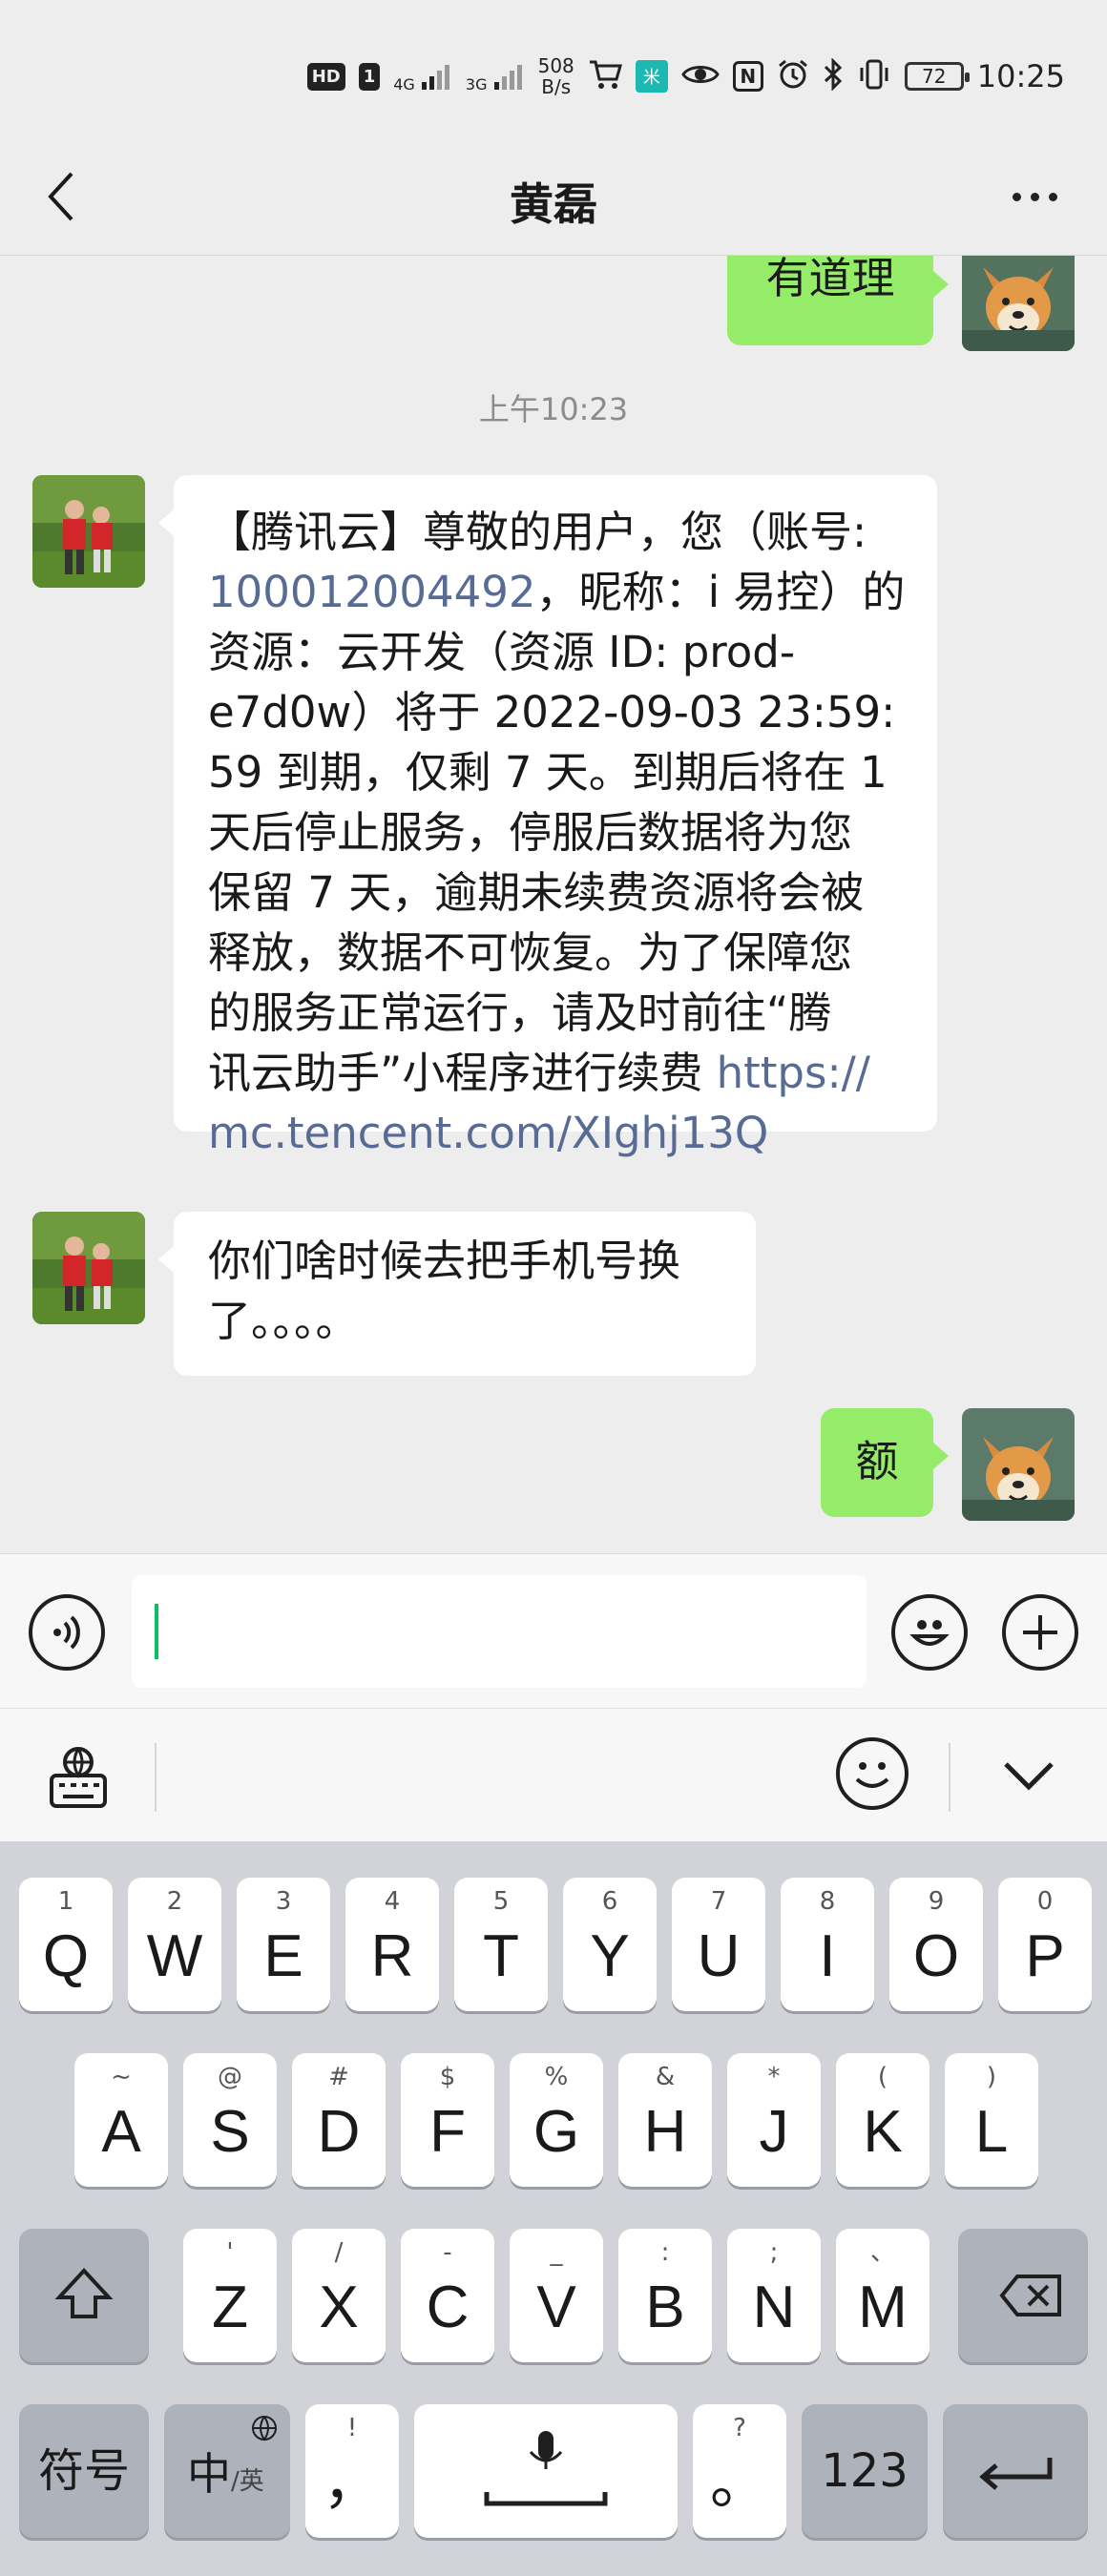  Describe the element at coordinates (1016, 2474) in the screenshot. I see `return-arrow-icon` at that location.